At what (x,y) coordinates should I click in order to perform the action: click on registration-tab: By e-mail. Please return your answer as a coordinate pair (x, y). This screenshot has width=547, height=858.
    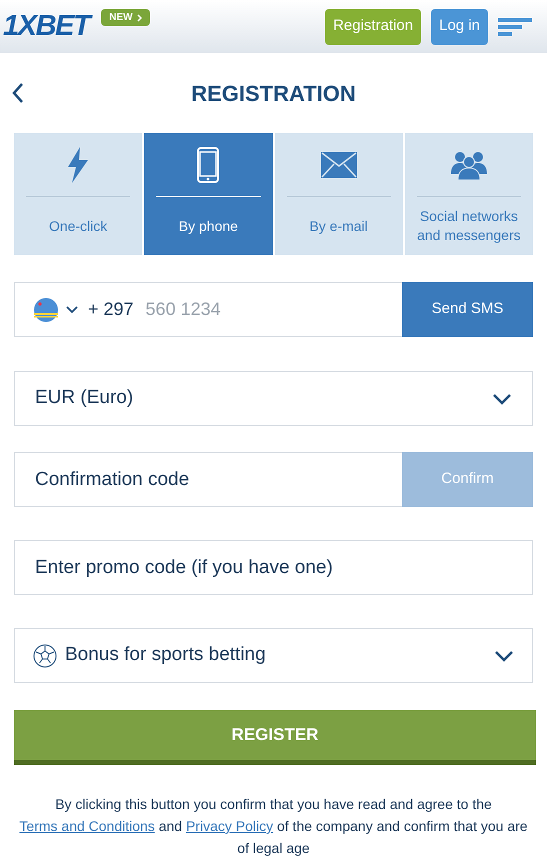
    Looking at the image, I should click on (338, 194).